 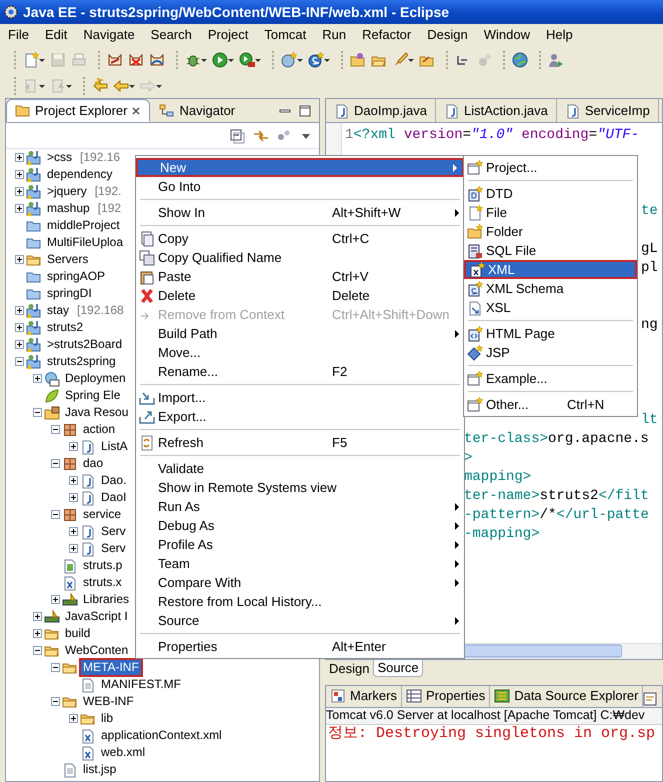 I want to click on tree-item: springDI, so click(x=69, y=293).